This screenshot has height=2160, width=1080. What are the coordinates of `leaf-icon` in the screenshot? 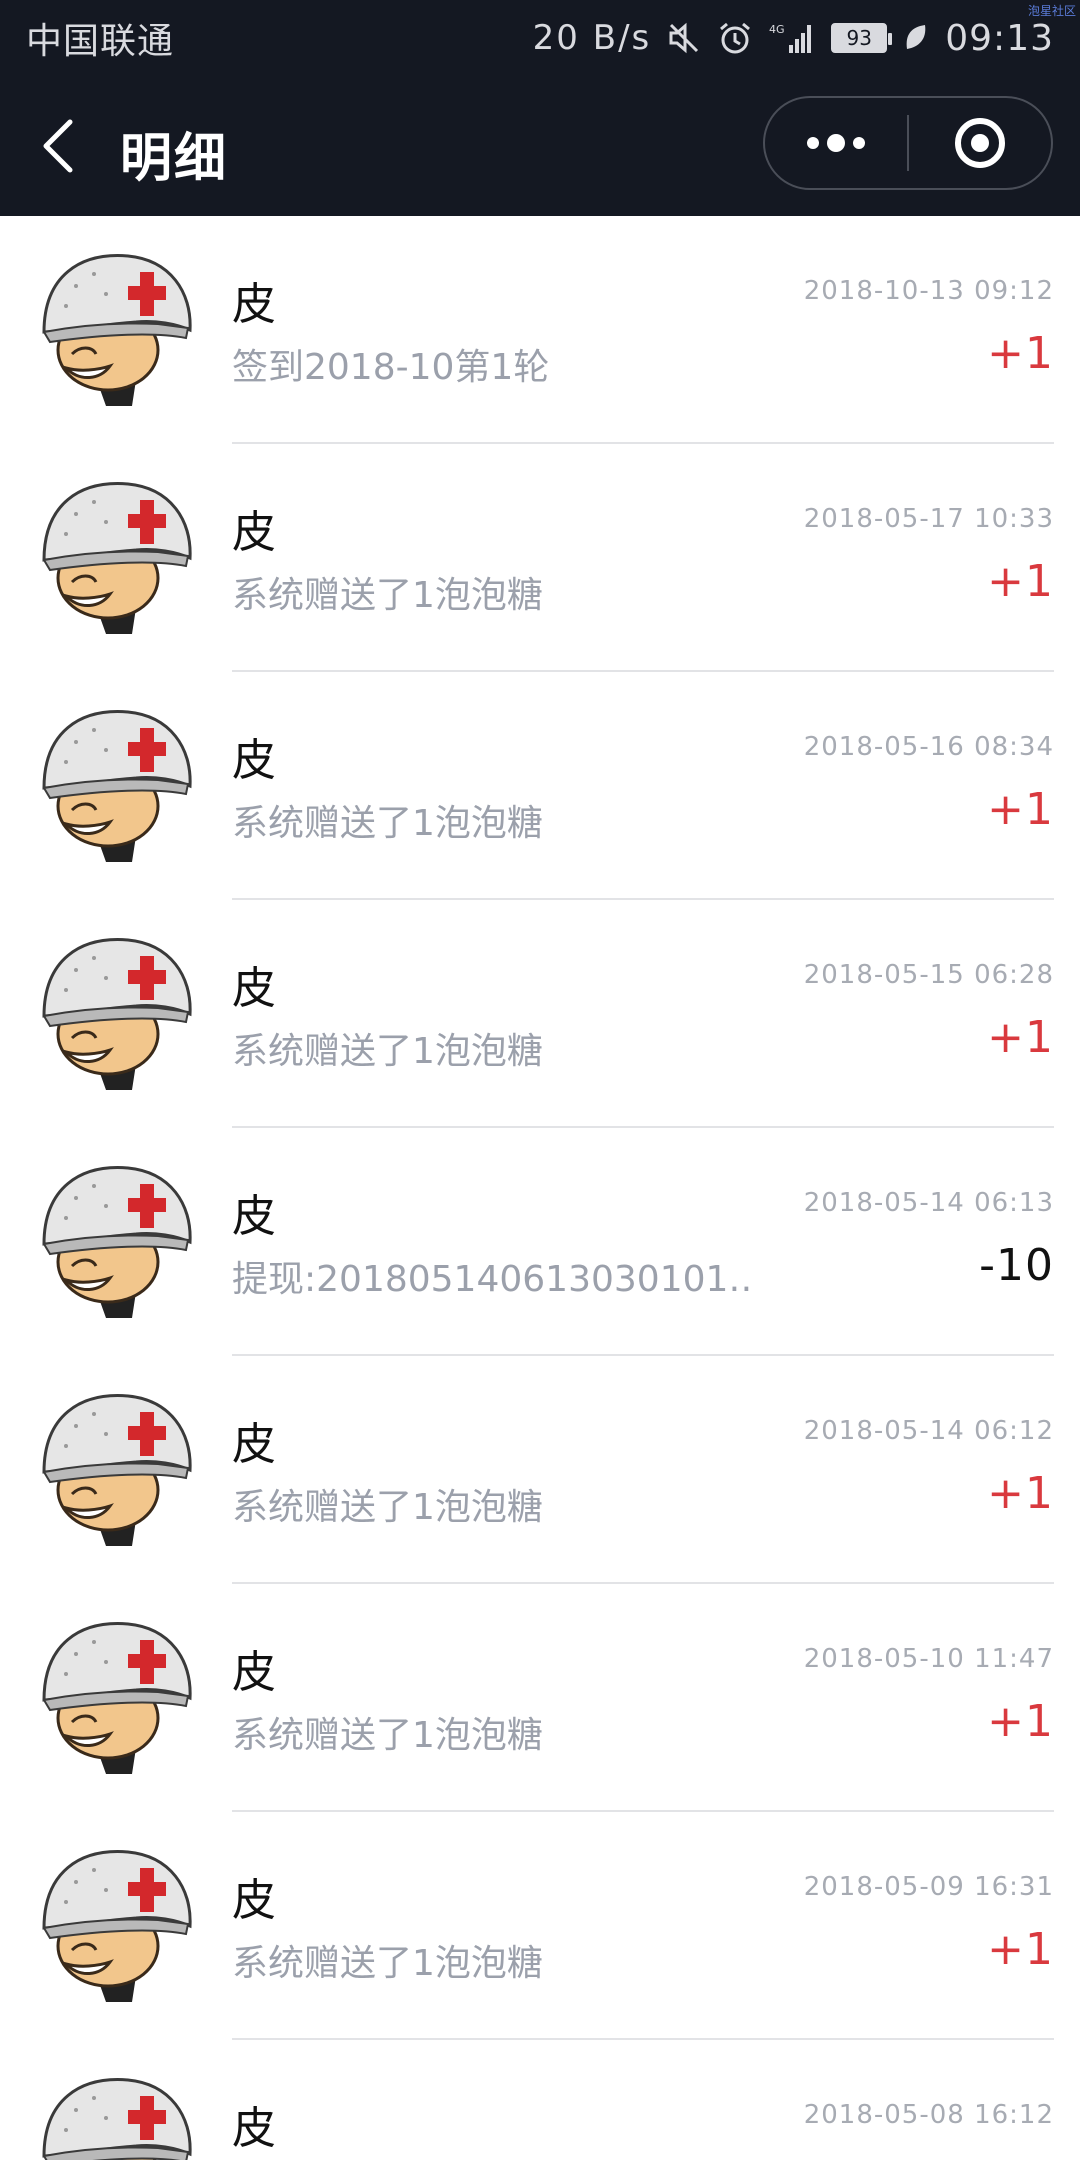 It's located at (916, 38).